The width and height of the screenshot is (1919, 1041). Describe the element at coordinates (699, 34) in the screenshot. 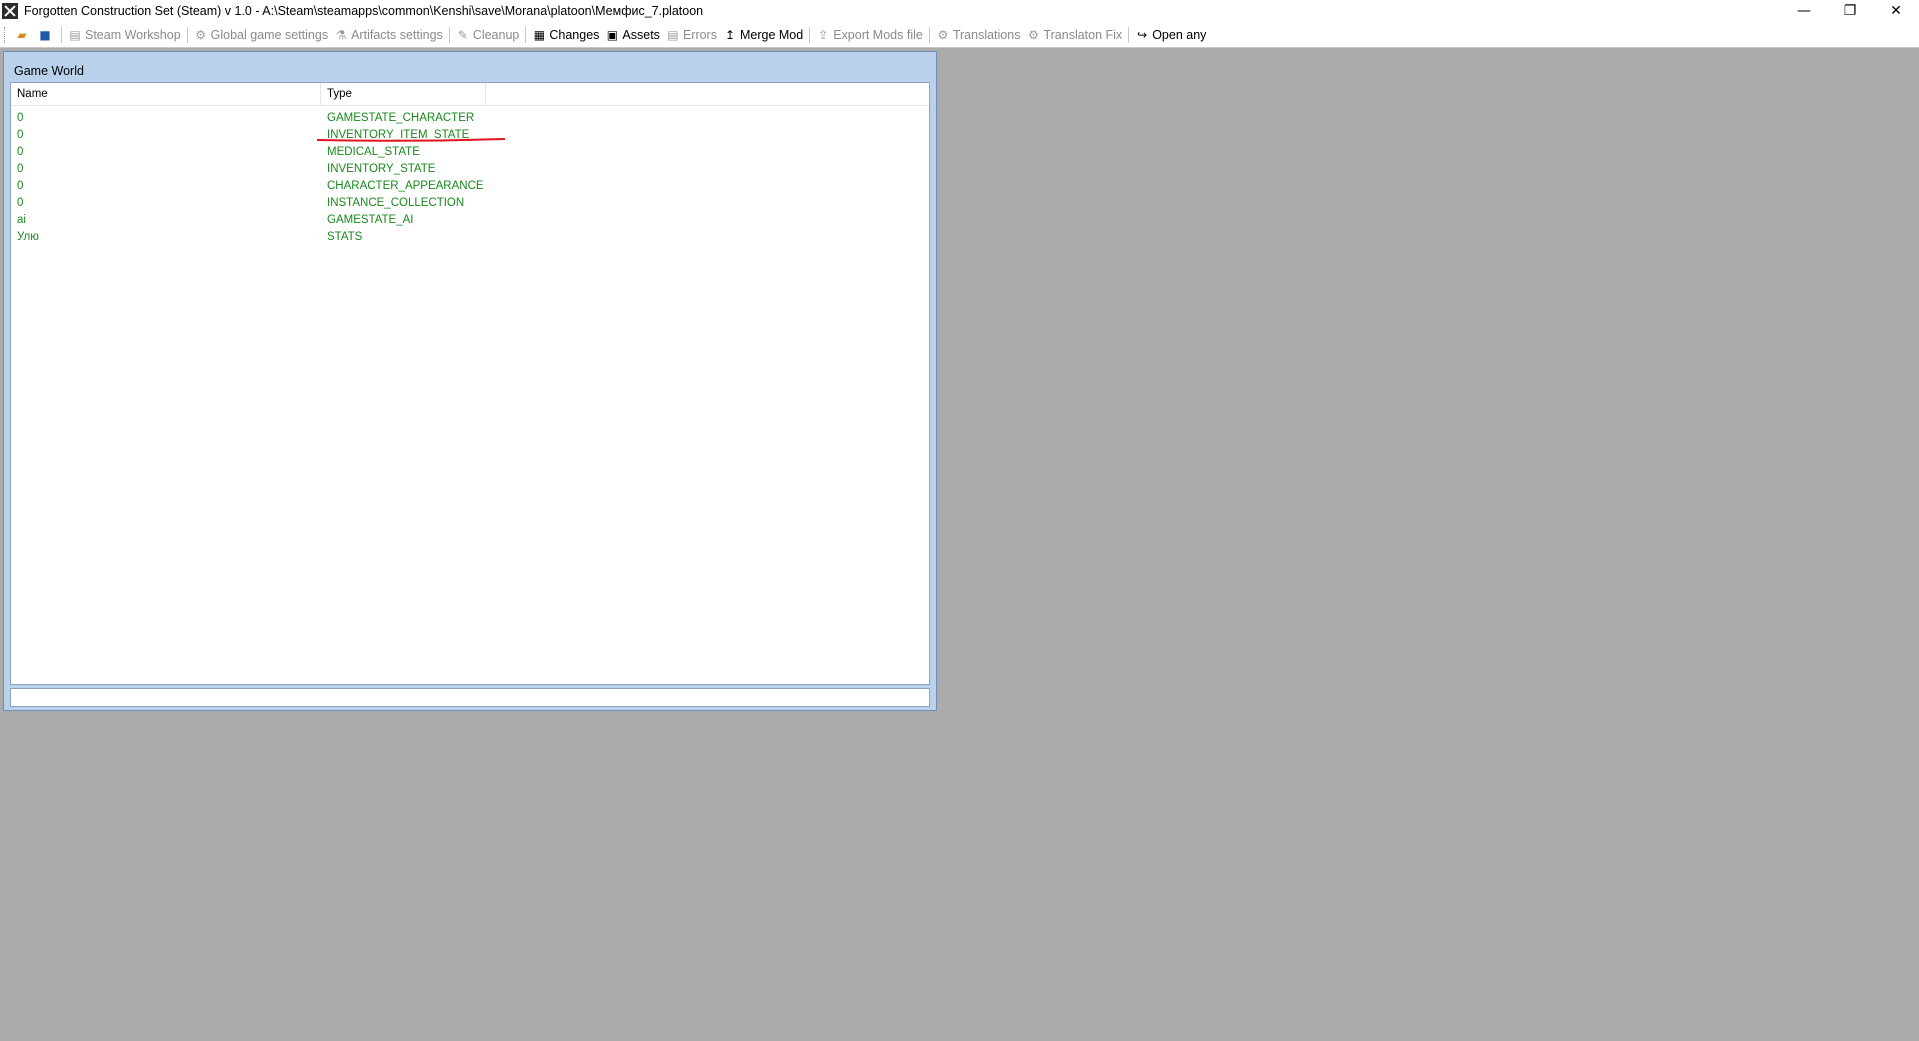

I see `toolbar-item-label: Errors` at that location.